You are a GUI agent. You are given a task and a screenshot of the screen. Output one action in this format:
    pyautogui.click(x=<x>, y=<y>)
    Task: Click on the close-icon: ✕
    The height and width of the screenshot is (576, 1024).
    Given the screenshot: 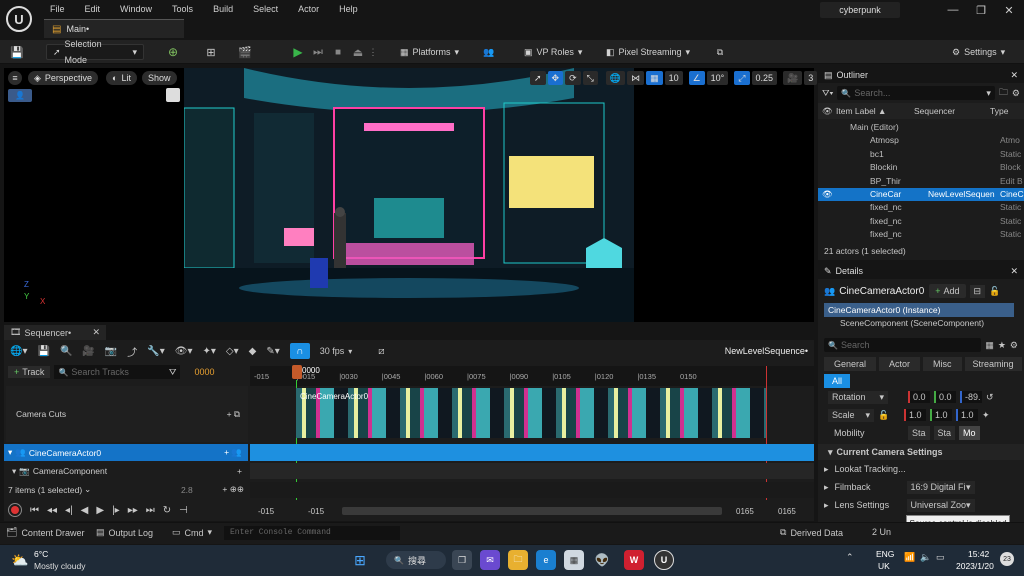 What is the action you would take?
    pyautogui.click(x=1014, y=75)
    